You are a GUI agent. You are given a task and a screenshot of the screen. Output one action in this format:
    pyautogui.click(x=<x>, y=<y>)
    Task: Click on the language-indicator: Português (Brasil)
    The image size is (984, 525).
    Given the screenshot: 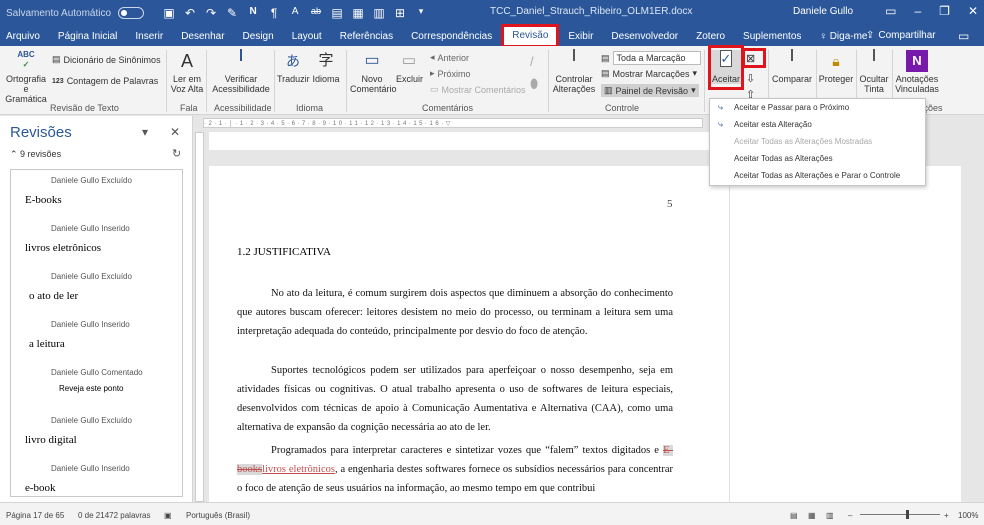 What is the action you would take?
    pyautogui.click(x=218, y=515)
    